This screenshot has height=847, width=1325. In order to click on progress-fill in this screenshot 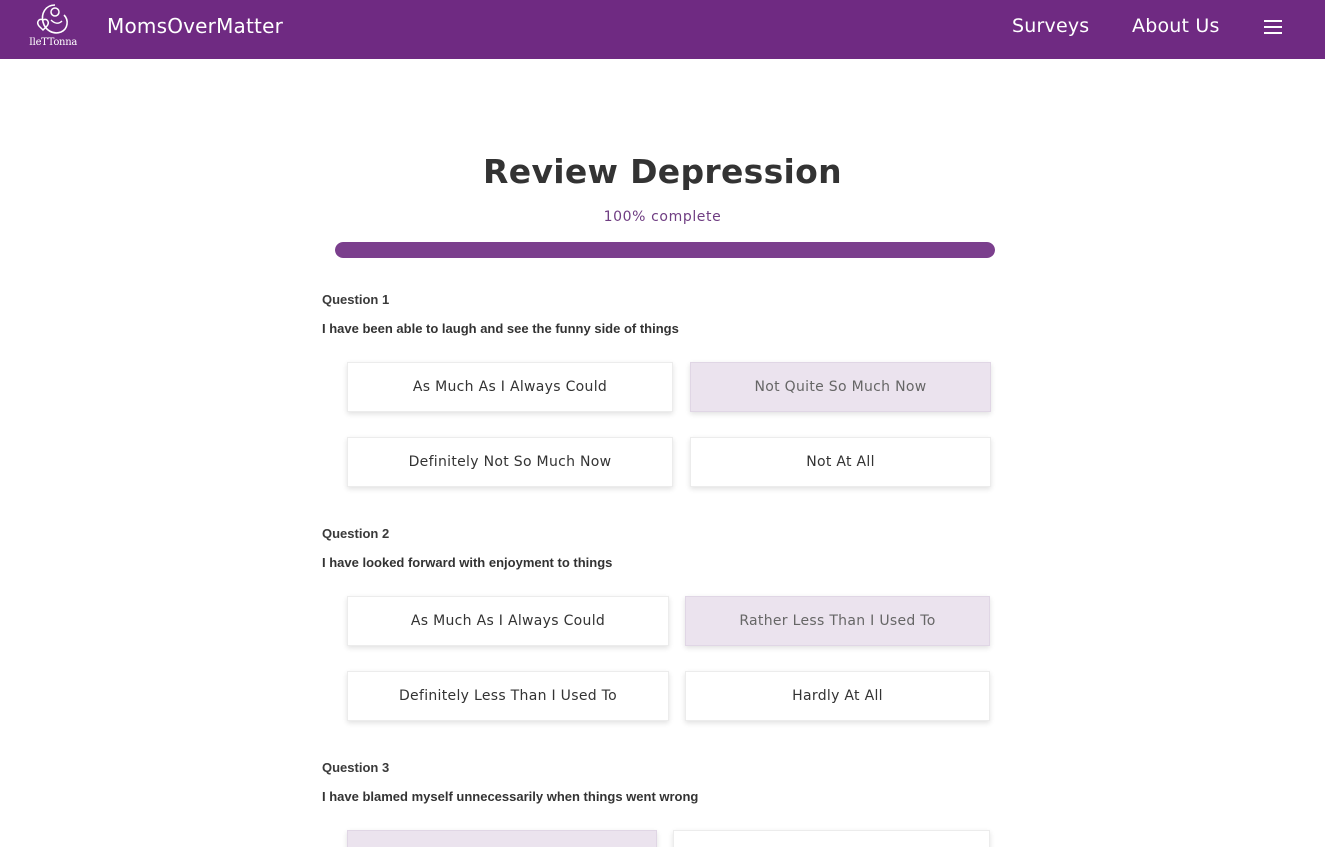, I will do `click(665, 250)`.